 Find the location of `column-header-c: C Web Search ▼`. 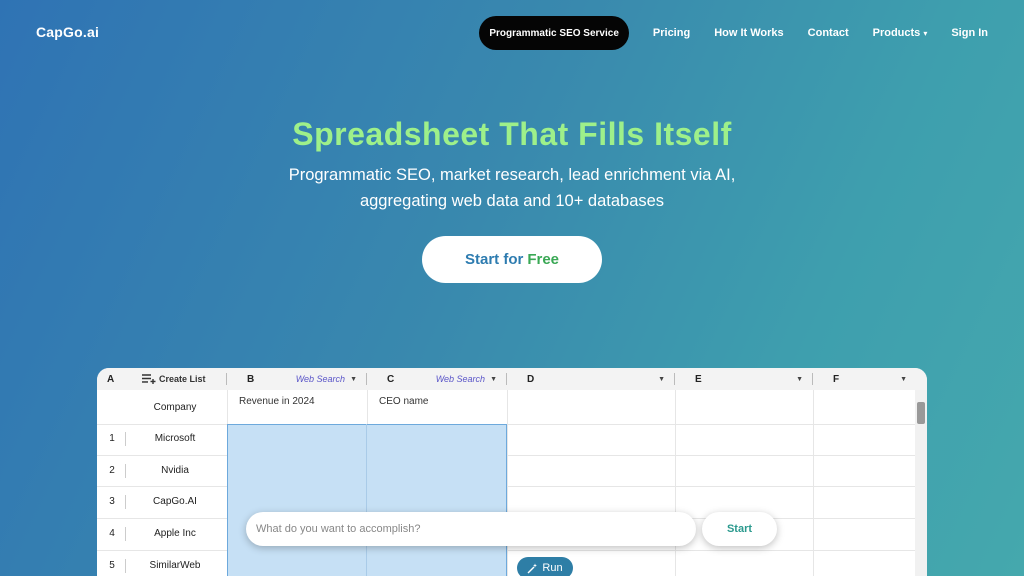

column-header-c: C Web Search ▼ is located at coordinates (437, 379).